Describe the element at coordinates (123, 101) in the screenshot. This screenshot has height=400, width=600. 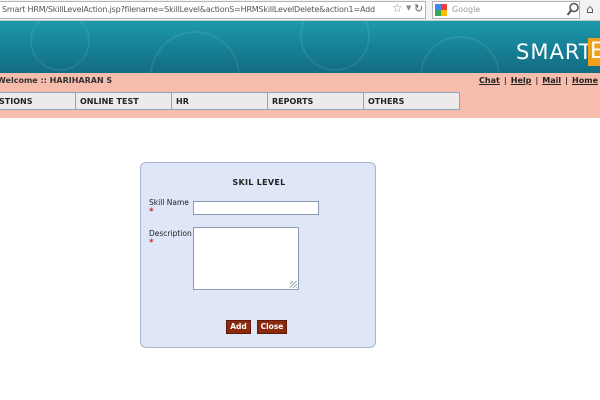
I see `menu-item-online-test: ONLINE TEST` at that location.